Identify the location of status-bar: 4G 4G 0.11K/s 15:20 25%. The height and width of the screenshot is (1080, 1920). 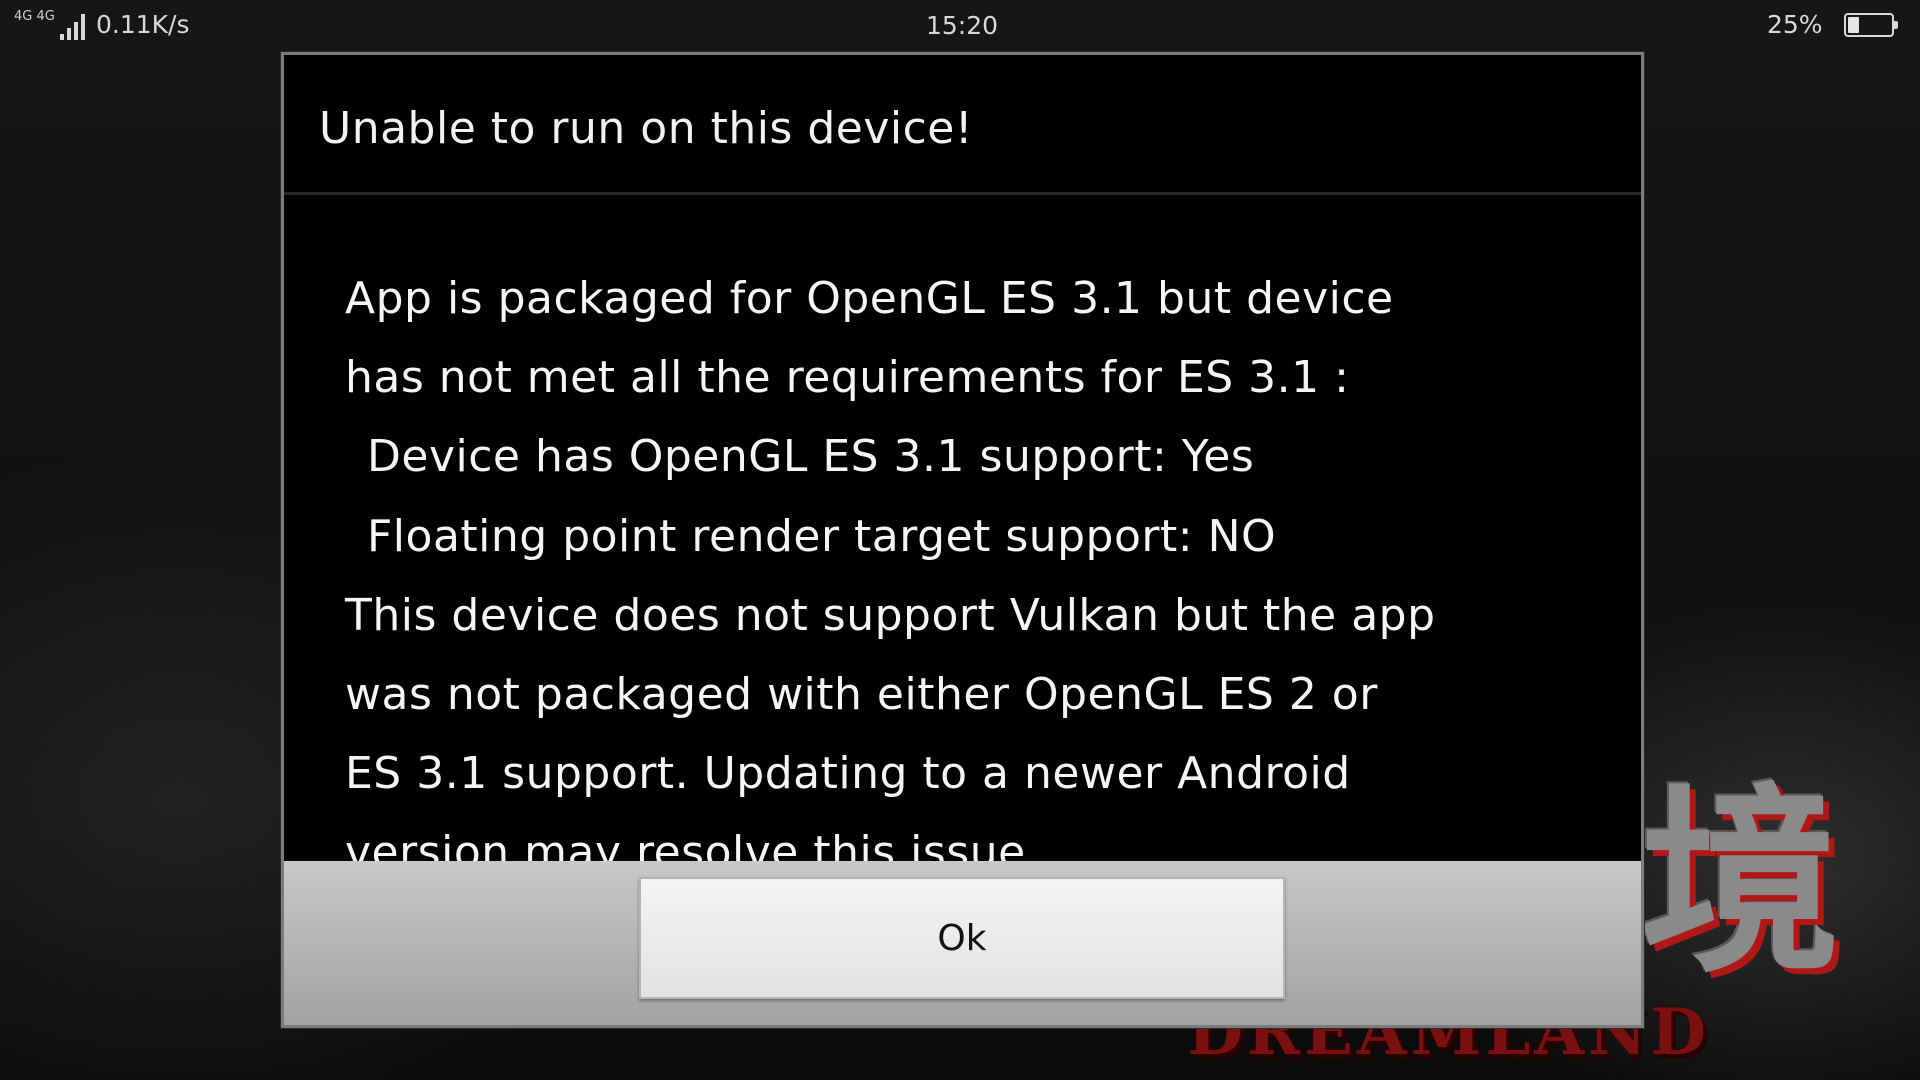
(960, 25).